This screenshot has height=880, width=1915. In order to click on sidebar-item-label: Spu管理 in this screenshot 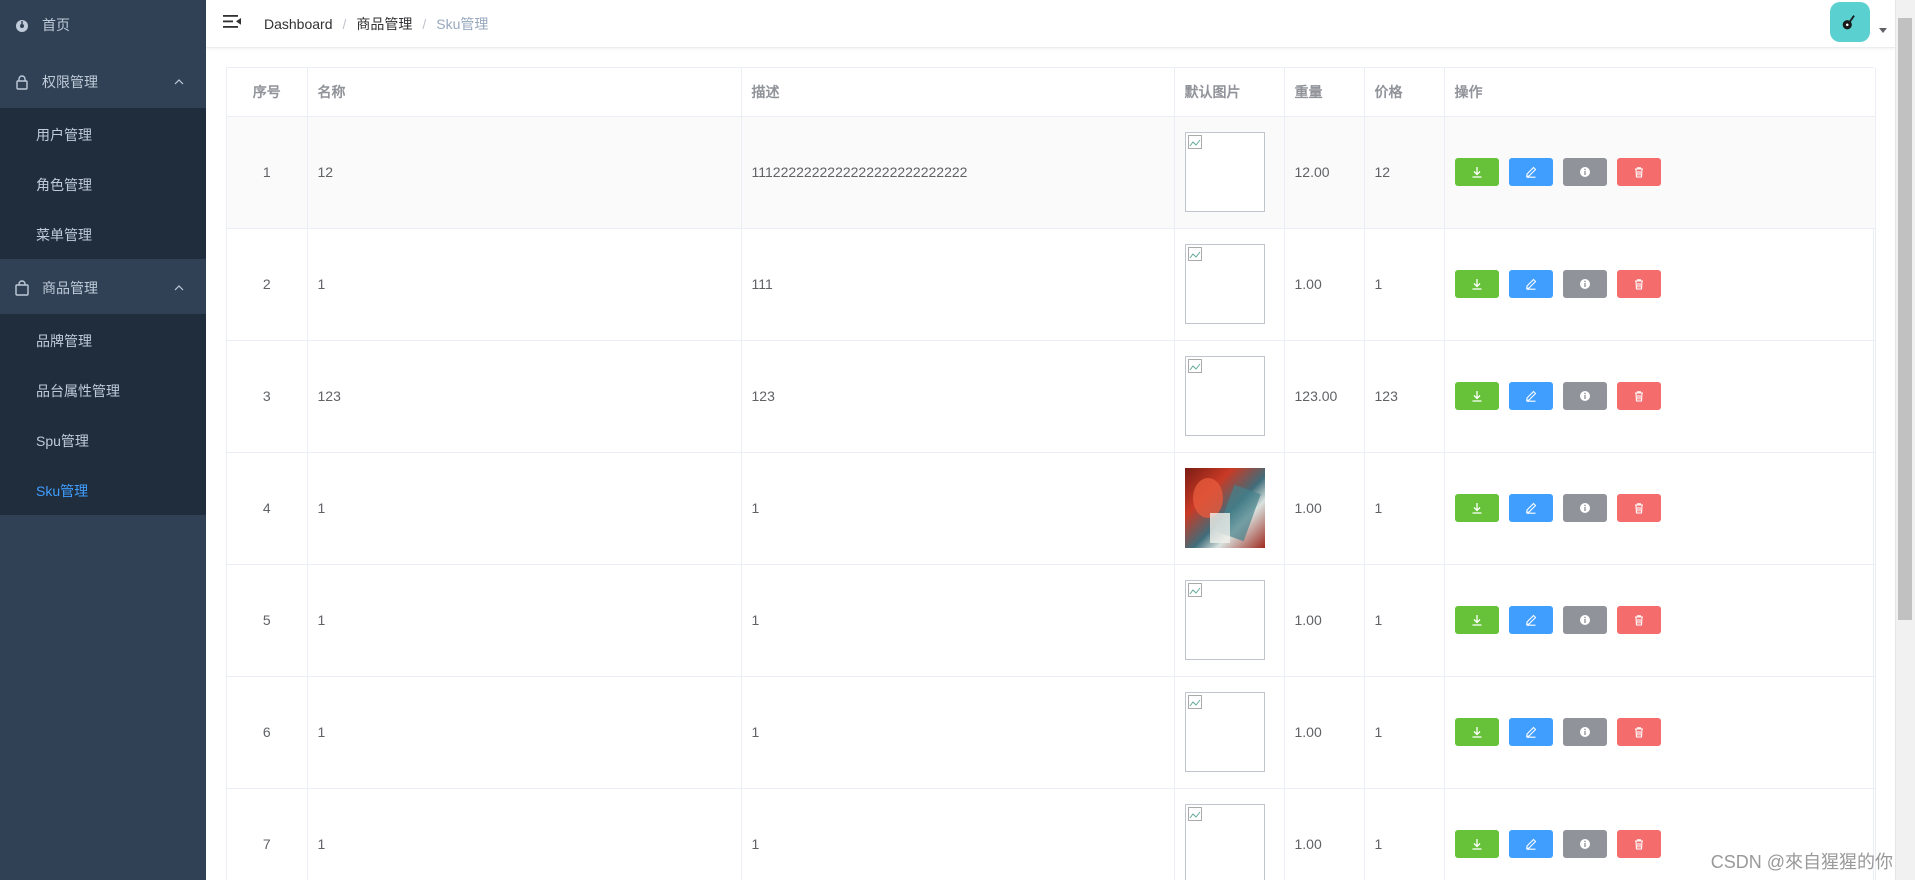, I will do `click(62, 441)`.